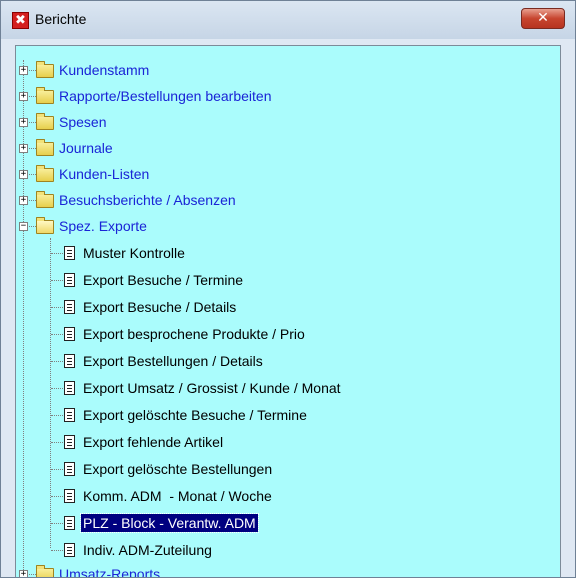 This screenshot has width=576, height=578. I want to click on folder-label: Besuchsberichte / Absenzen, so click(147, 200).